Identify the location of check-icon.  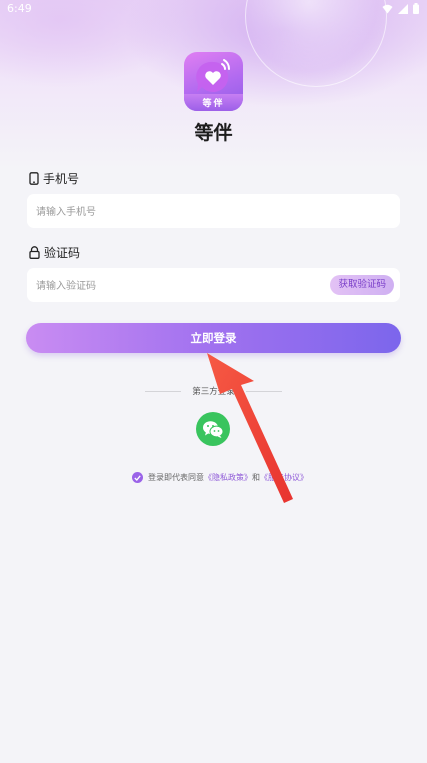
(137, 477).